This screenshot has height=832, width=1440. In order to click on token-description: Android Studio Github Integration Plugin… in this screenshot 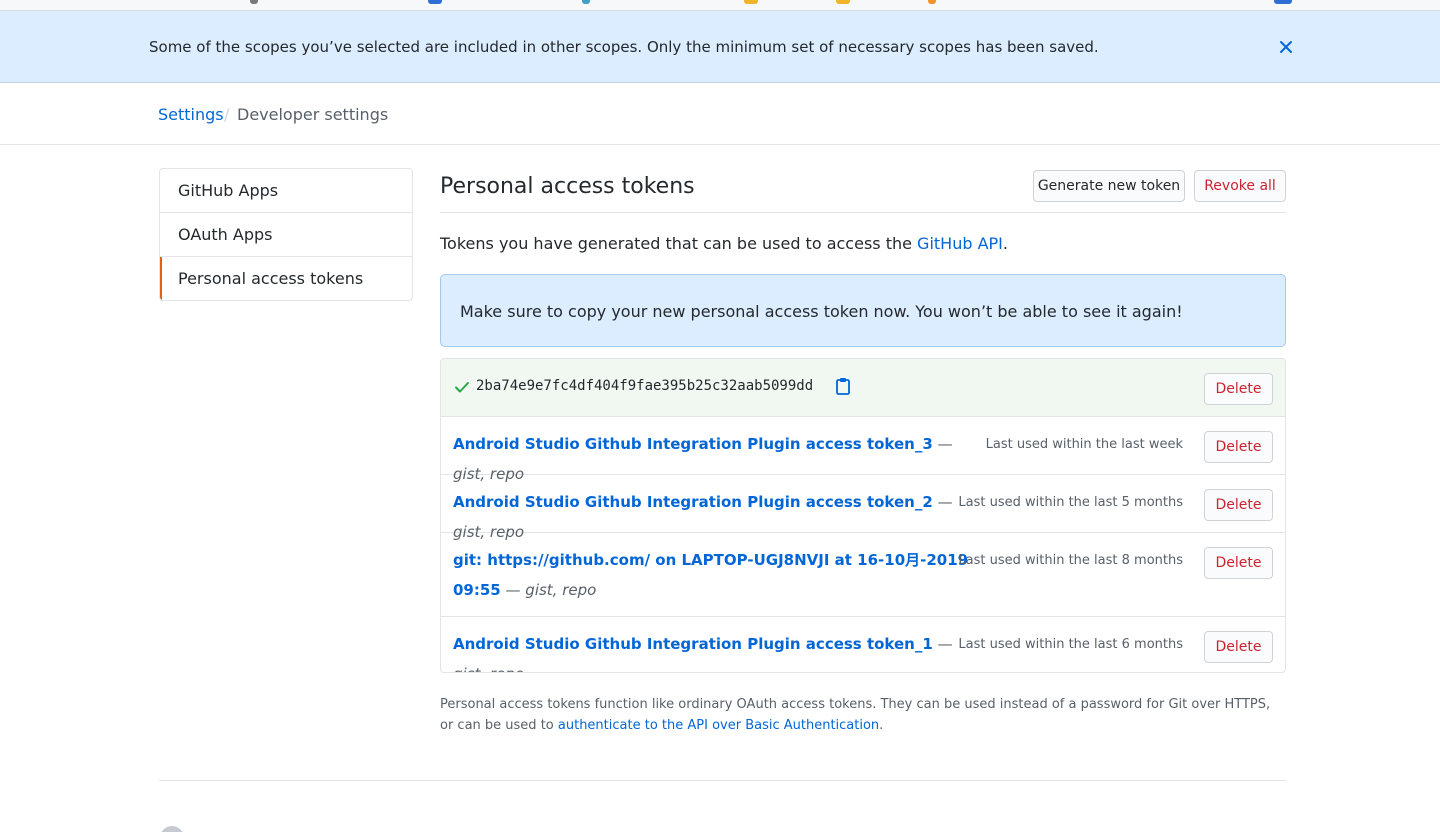, I will do `click(713, 650)`.